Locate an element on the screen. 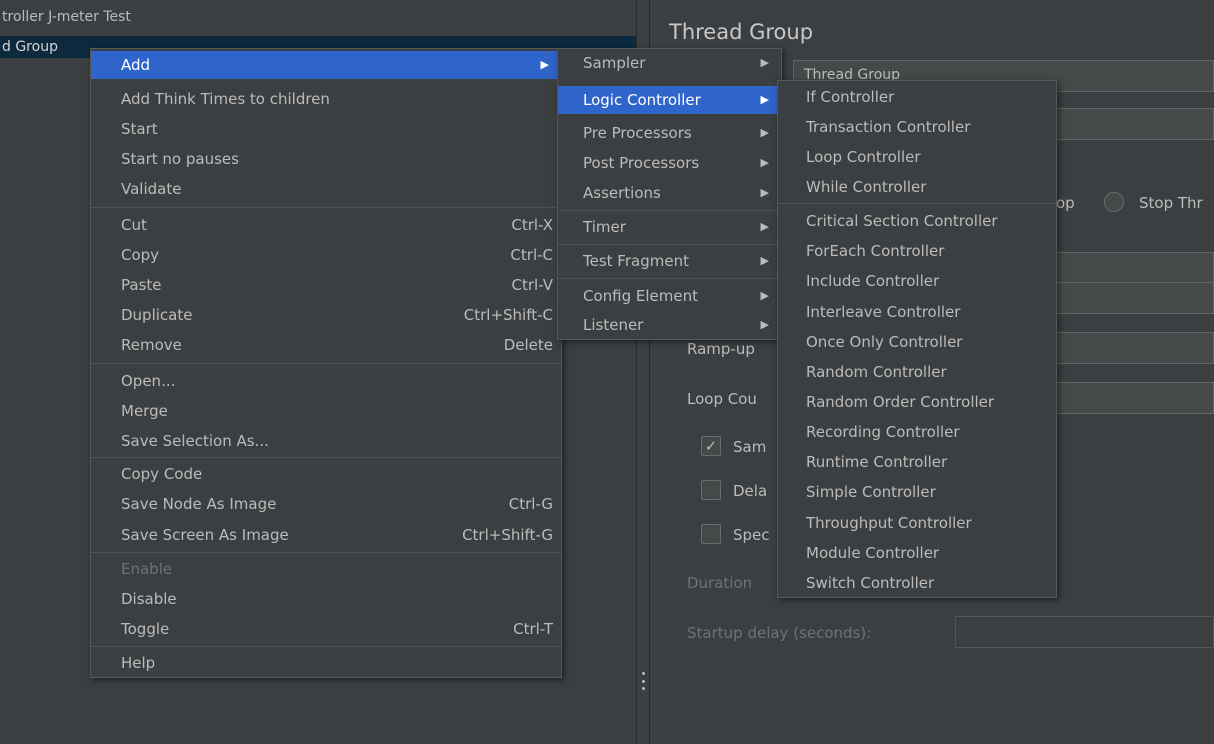 This screenshot has height=744, width=1214. menu-item-duplicate: Duplicate Ctrl+Shift-C is located at coordinates (326, 315).